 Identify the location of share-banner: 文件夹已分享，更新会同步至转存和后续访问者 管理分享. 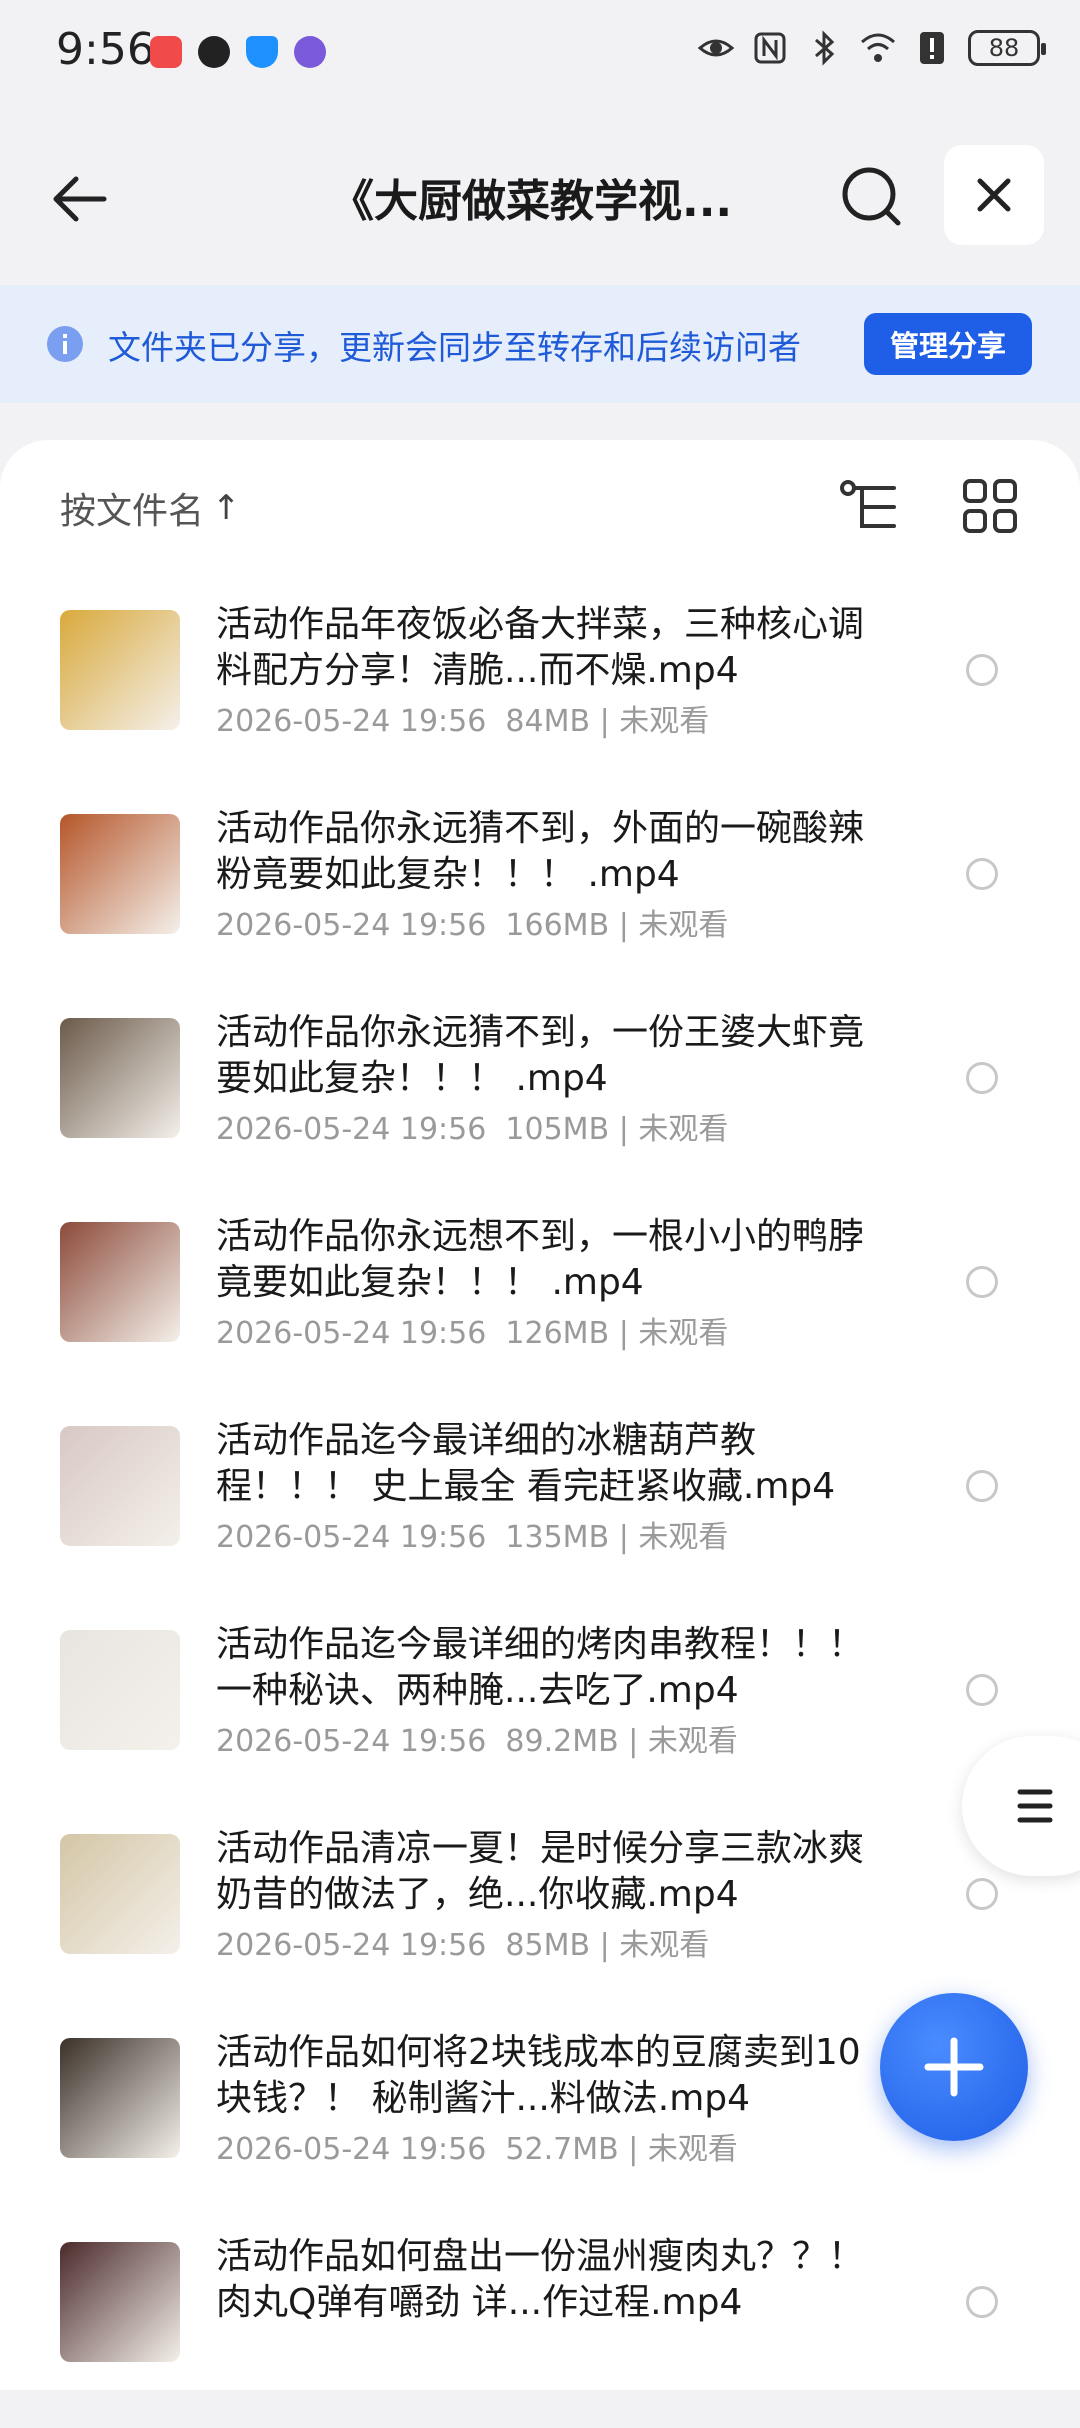
(540, 344).